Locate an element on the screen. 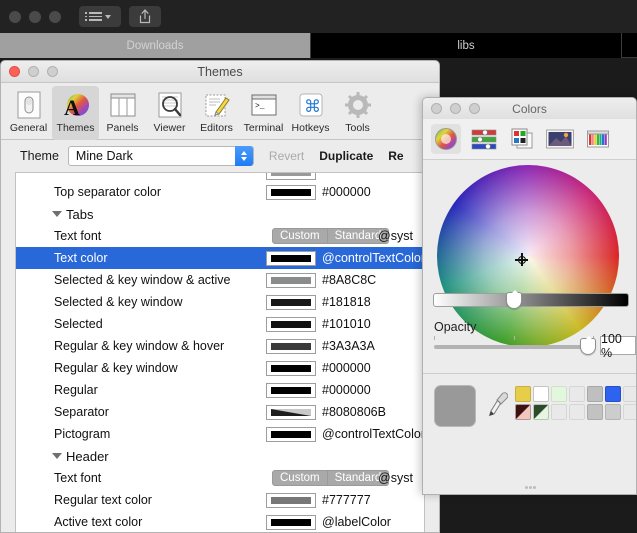  table-row: Selected & key window #181818 is located at coordinates (220, 302).